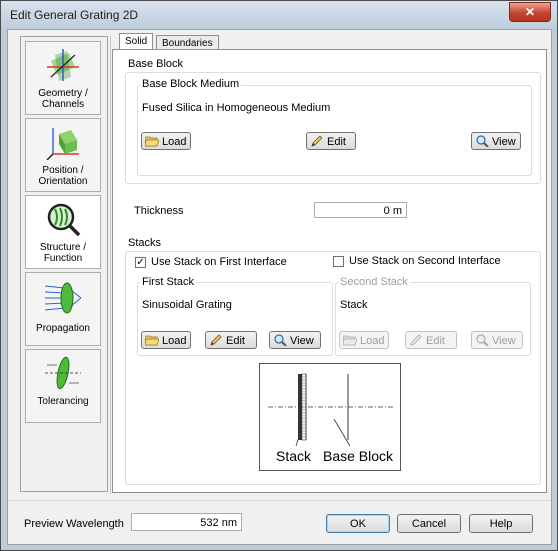  What do you see at coordinates (63, 328) in the screenshot?
I see `sidebar-item-label: Propagation` at bounding box center [63, 328].